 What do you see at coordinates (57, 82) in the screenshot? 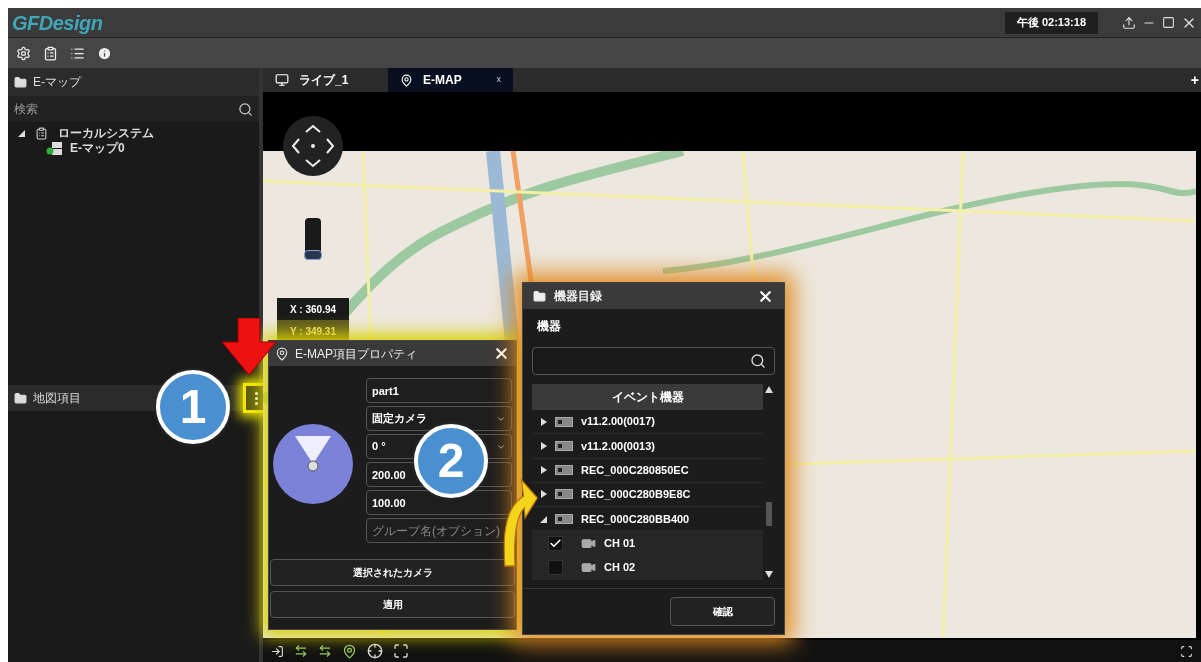
I see `panel-title: E-マップ` at bounding box center [57, 82].